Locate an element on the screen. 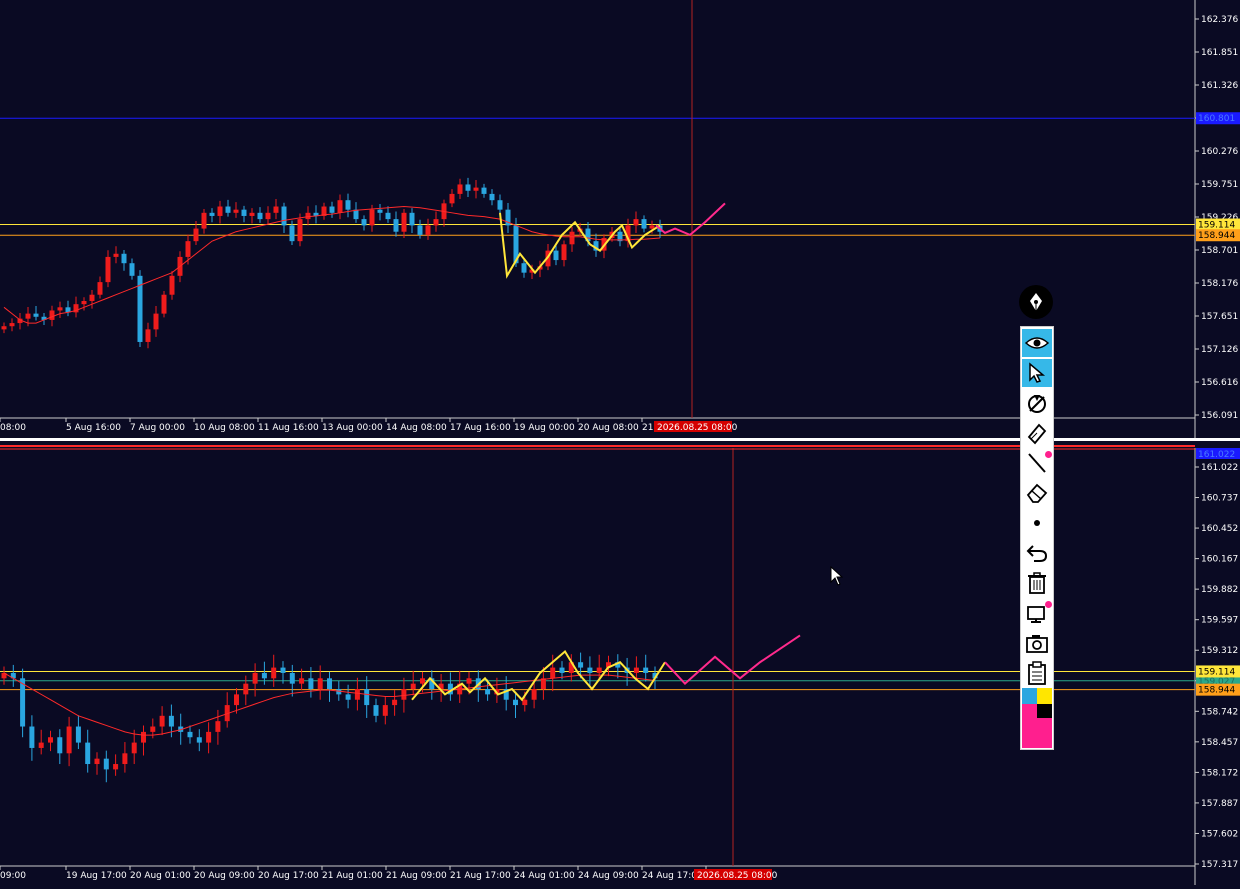  y-tick-label: 159.751 is located at coordinates (1219, 185).